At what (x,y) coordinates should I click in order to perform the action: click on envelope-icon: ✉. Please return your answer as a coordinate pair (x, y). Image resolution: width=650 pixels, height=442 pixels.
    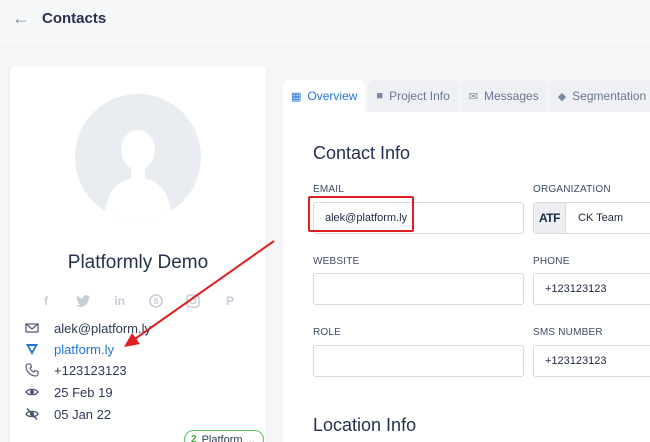
    Looking at the image, I should click on (473, 96).